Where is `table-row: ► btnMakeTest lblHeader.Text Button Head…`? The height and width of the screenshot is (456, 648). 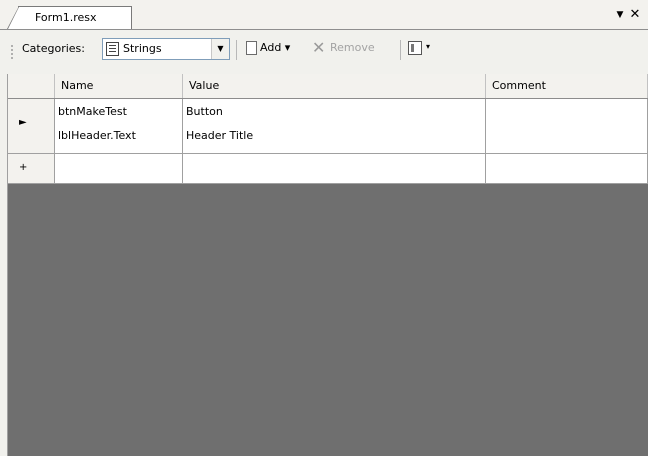 table-row: ► btnMakeTest lblHeader.Text Button Head… is located at coordinates (328, 126).